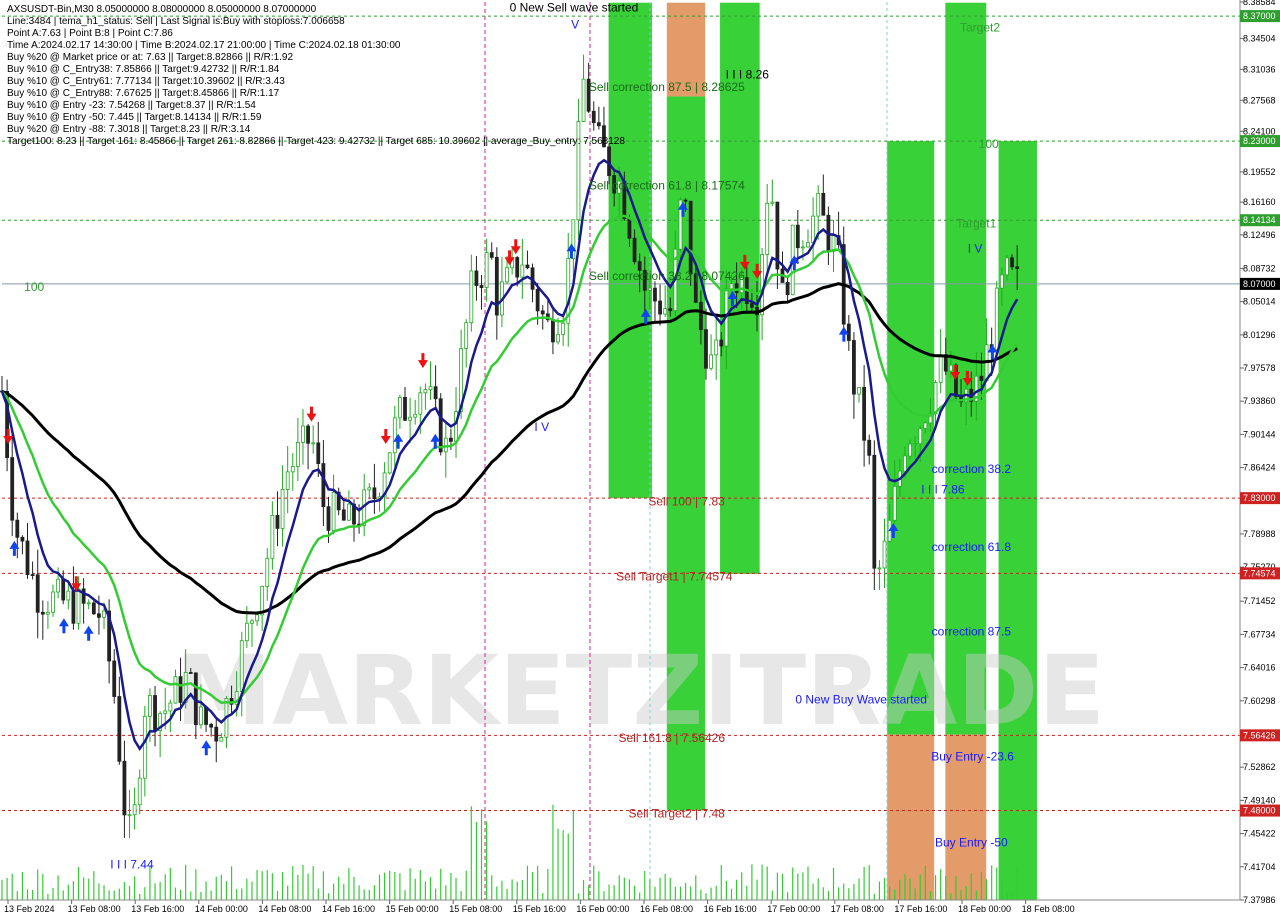 The width and height of the screenshot is (1280, 920). I want to click on info-line: Point A:7.63 | Point B:8 | Point C:7.86, so click(90, 33).